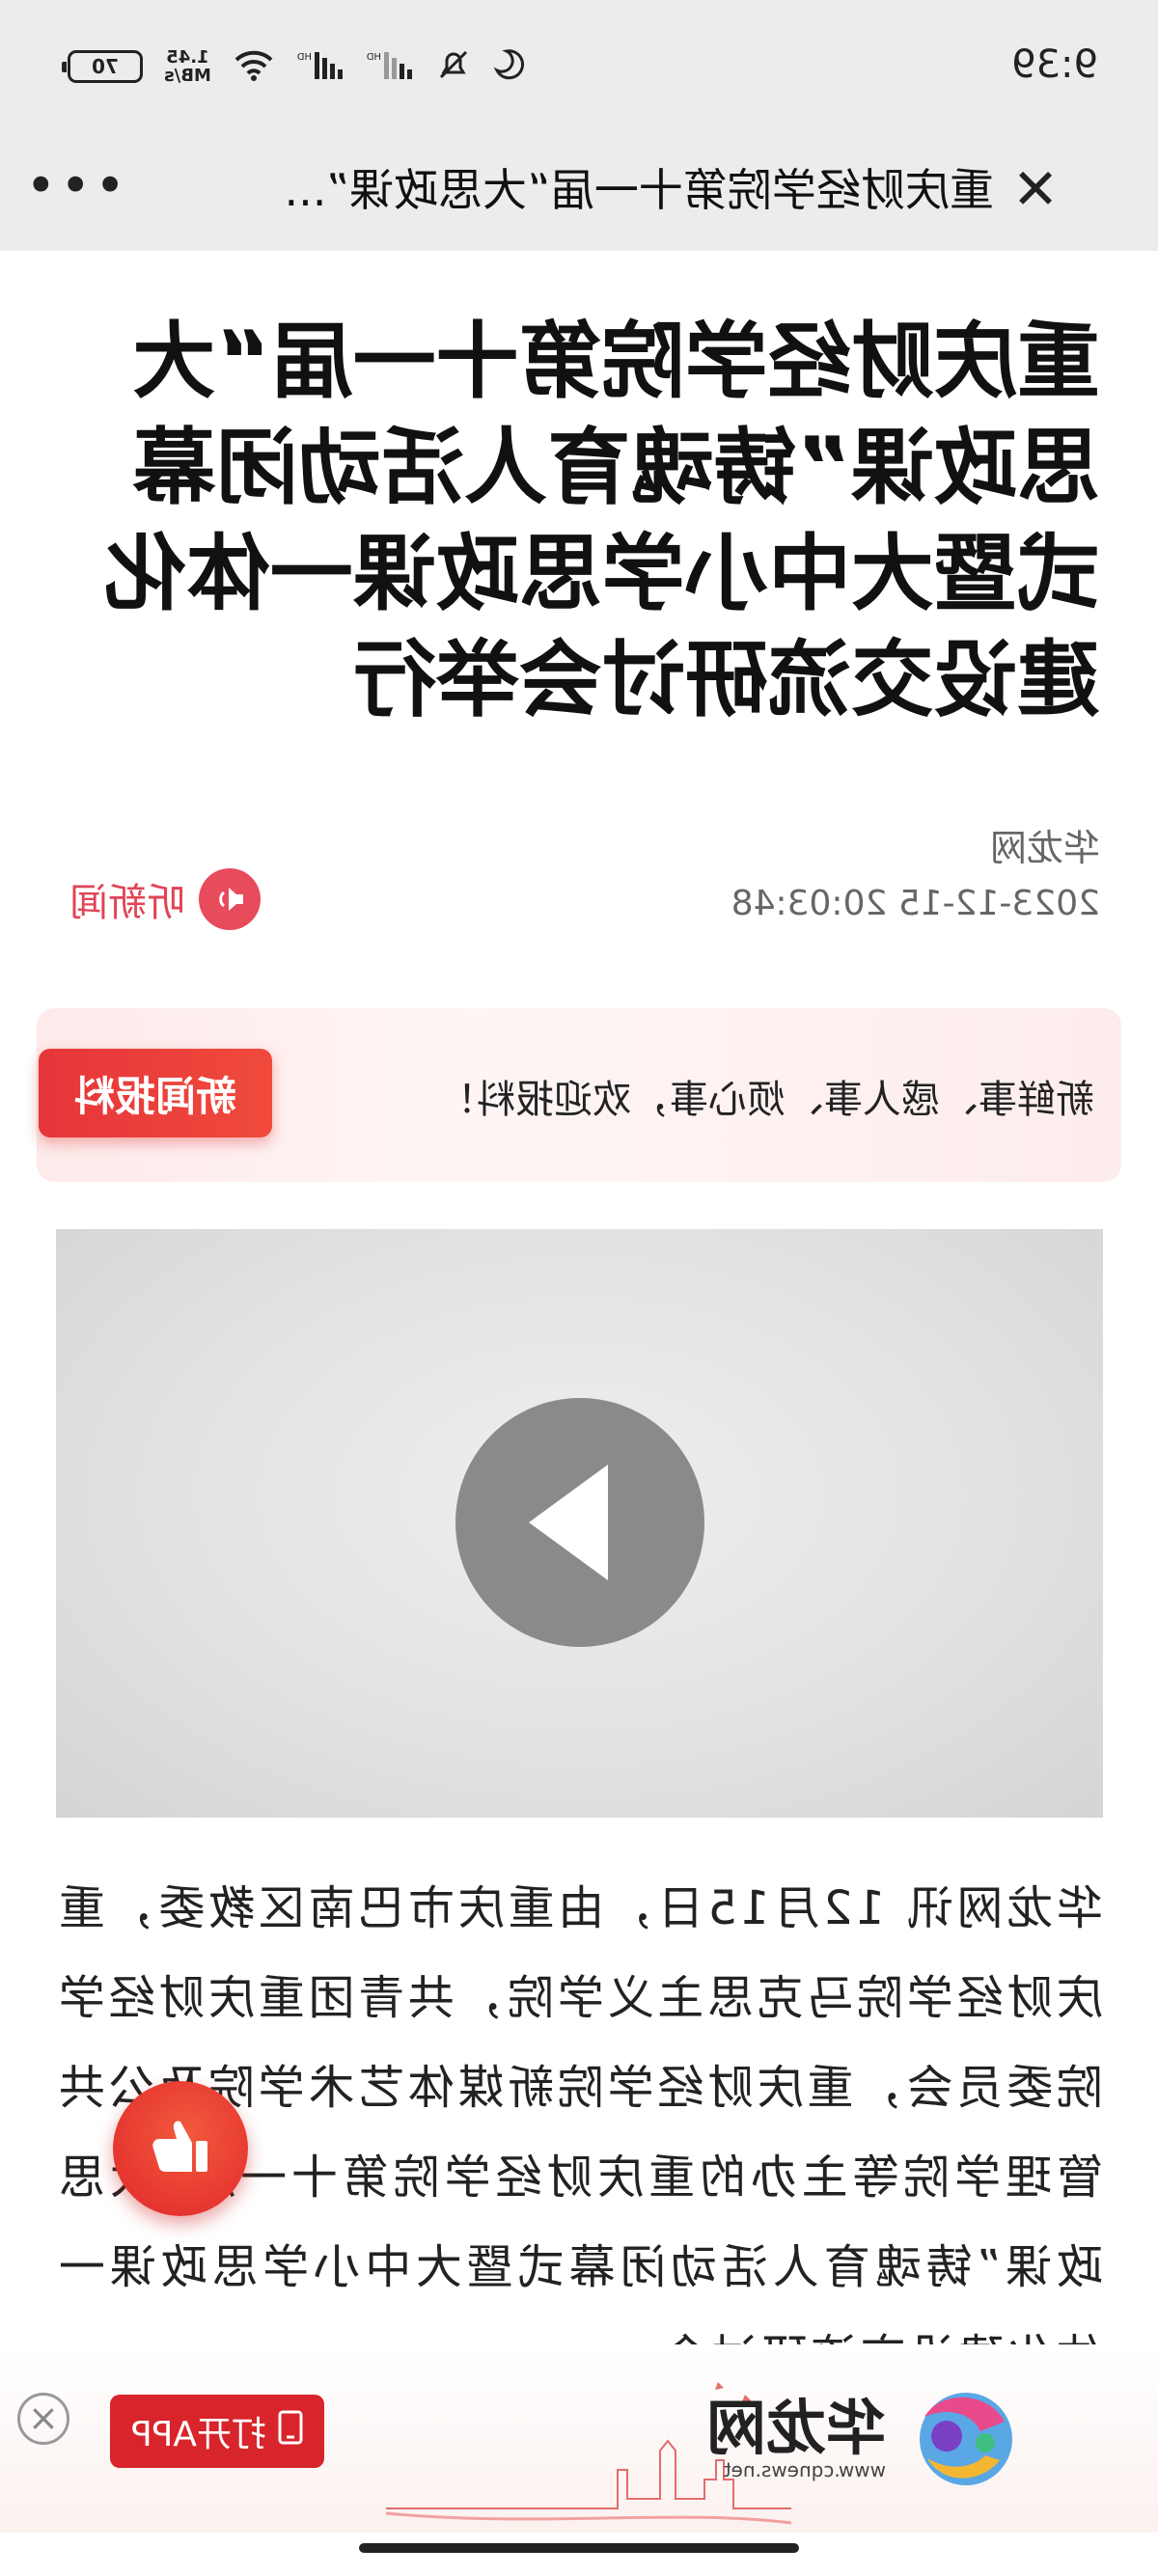  What do you see at coordinates (766, 1100) in the screenshot?
I see `news-tip-text: 新鲜事、感人事、烦心事，欢迎报料！` at bounding box center [766, 1100].